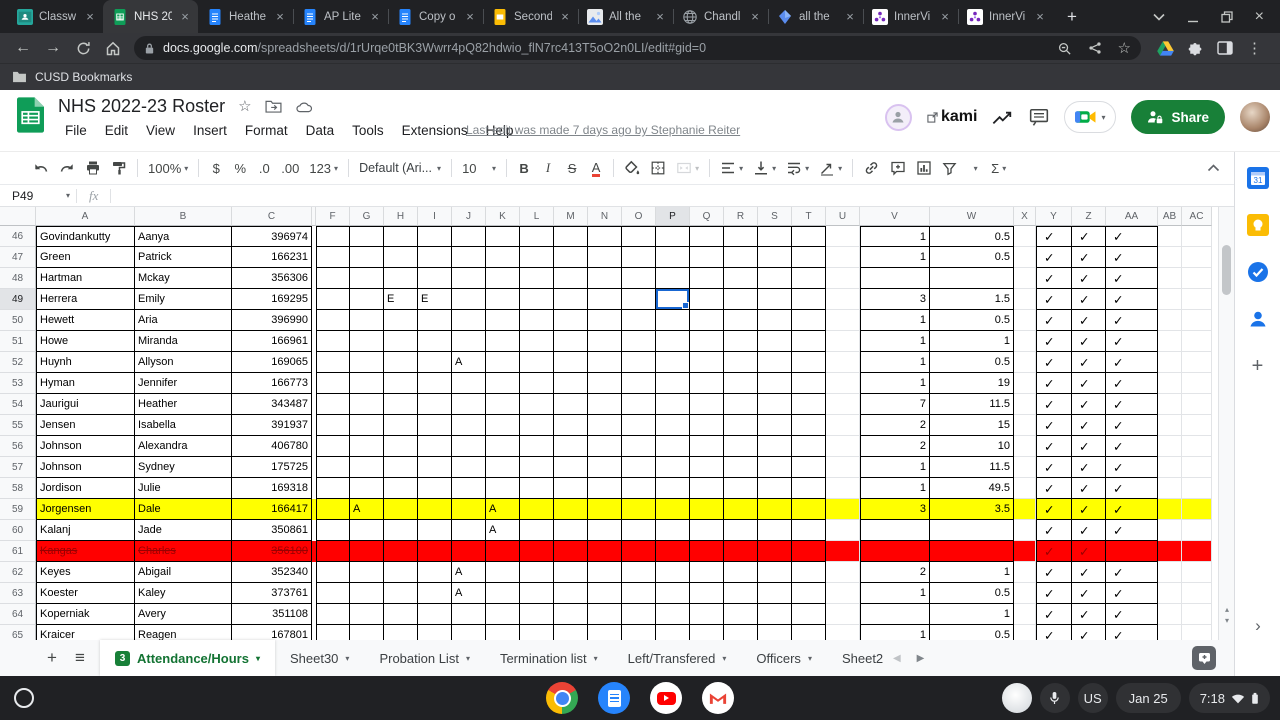 The height and width of the screenshot is (720, 1280). Describe the element at coordinates (1197, 446) in the screenshot. I see `cell-AC56` at that location.